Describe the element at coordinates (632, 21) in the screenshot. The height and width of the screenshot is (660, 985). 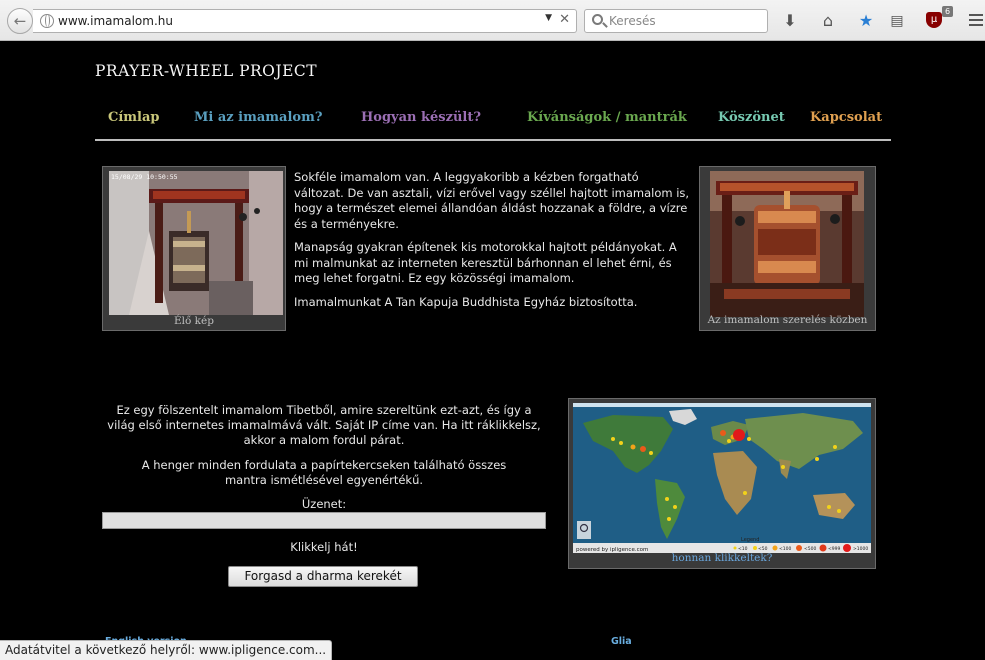
I see `search-placeholder: Keresés` at that location.